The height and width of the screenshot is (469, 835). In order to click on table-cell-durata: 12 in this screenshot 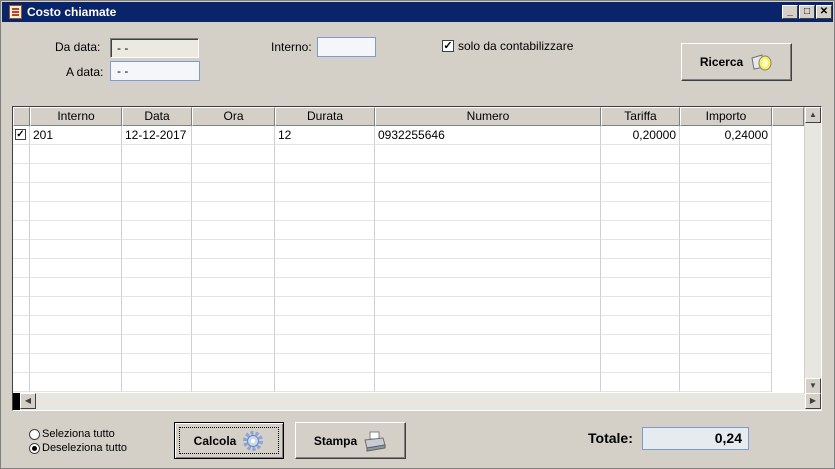, I will do `click(325, 135)`.